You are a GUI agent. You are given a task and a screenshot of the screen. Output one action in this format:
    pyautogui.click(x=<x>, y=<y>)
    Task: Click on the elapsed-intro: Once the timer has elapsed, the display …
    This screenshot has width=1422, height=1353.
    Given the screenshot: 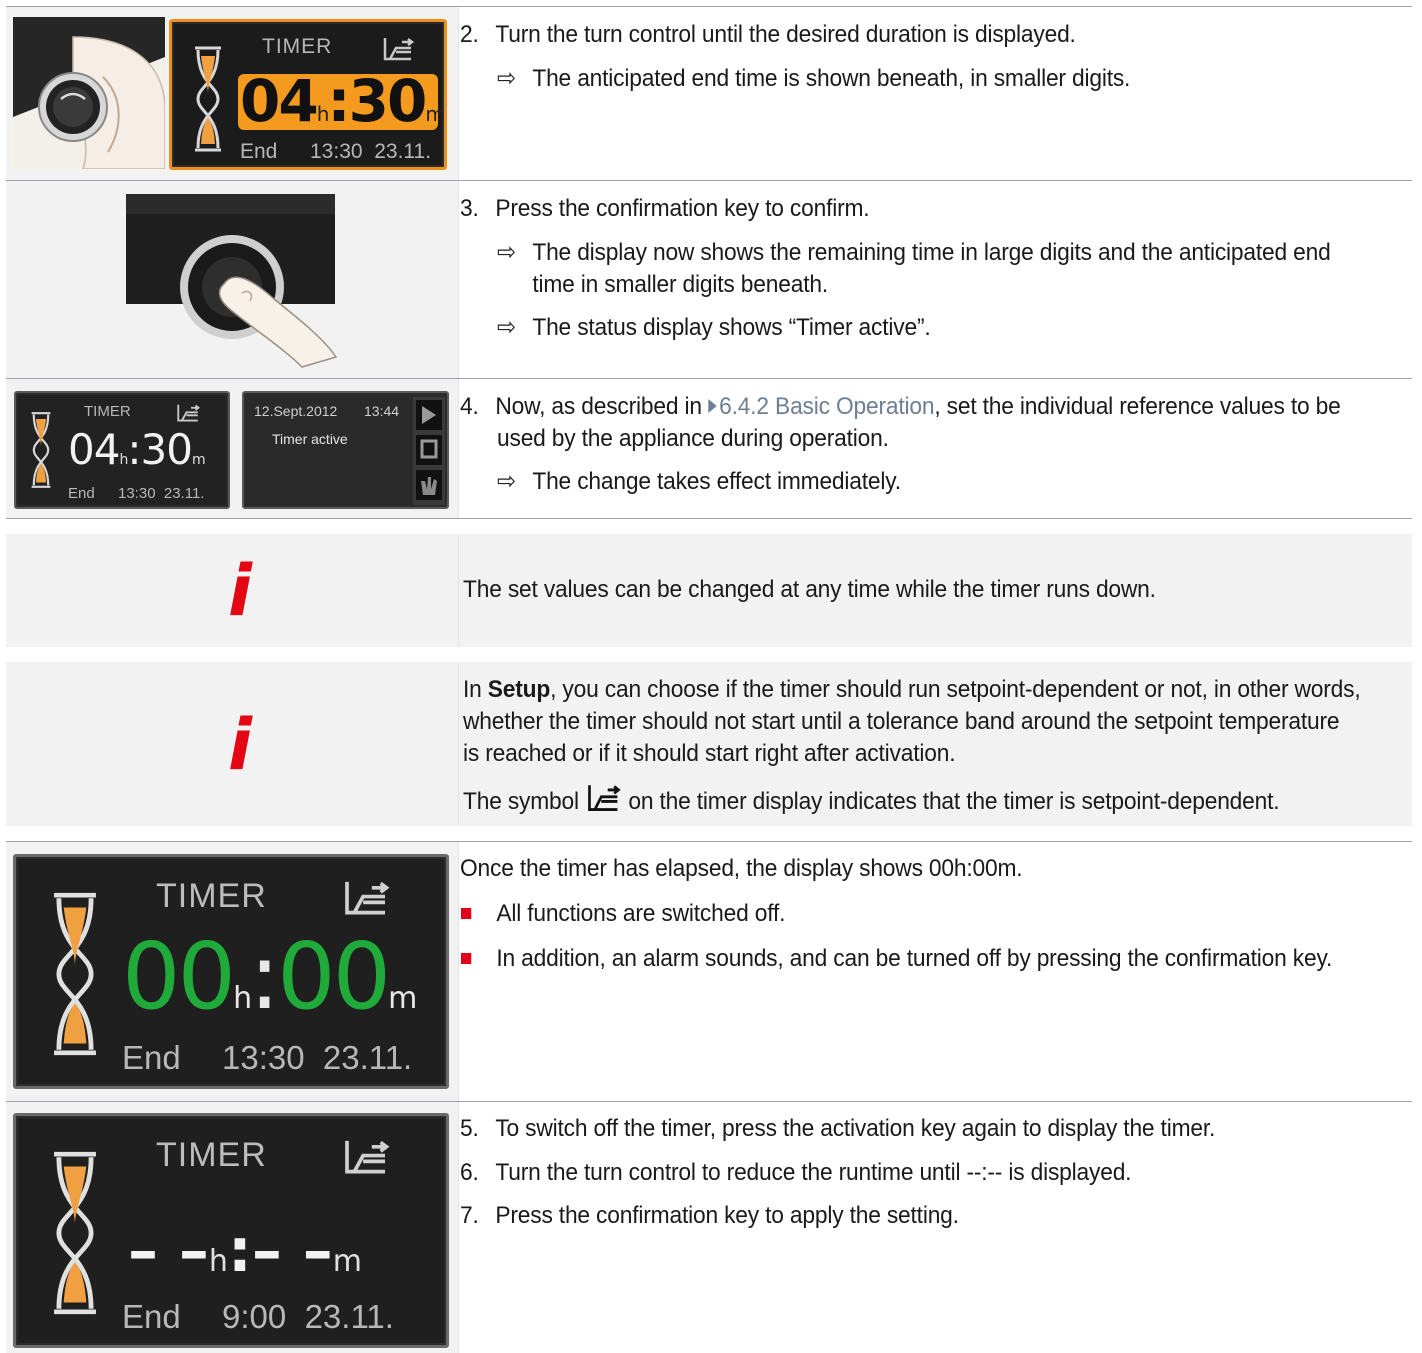 What is the action you would take?
    pyautogui.click(x=741, y=868)
    